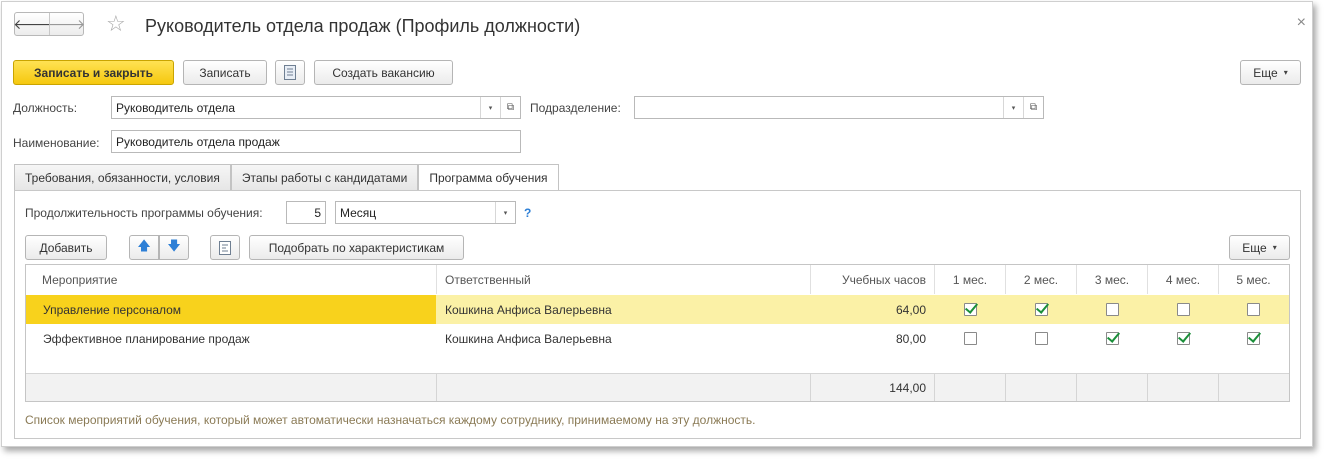  I want to click on back-arrow-icon: 🡐, so click(32, 24).